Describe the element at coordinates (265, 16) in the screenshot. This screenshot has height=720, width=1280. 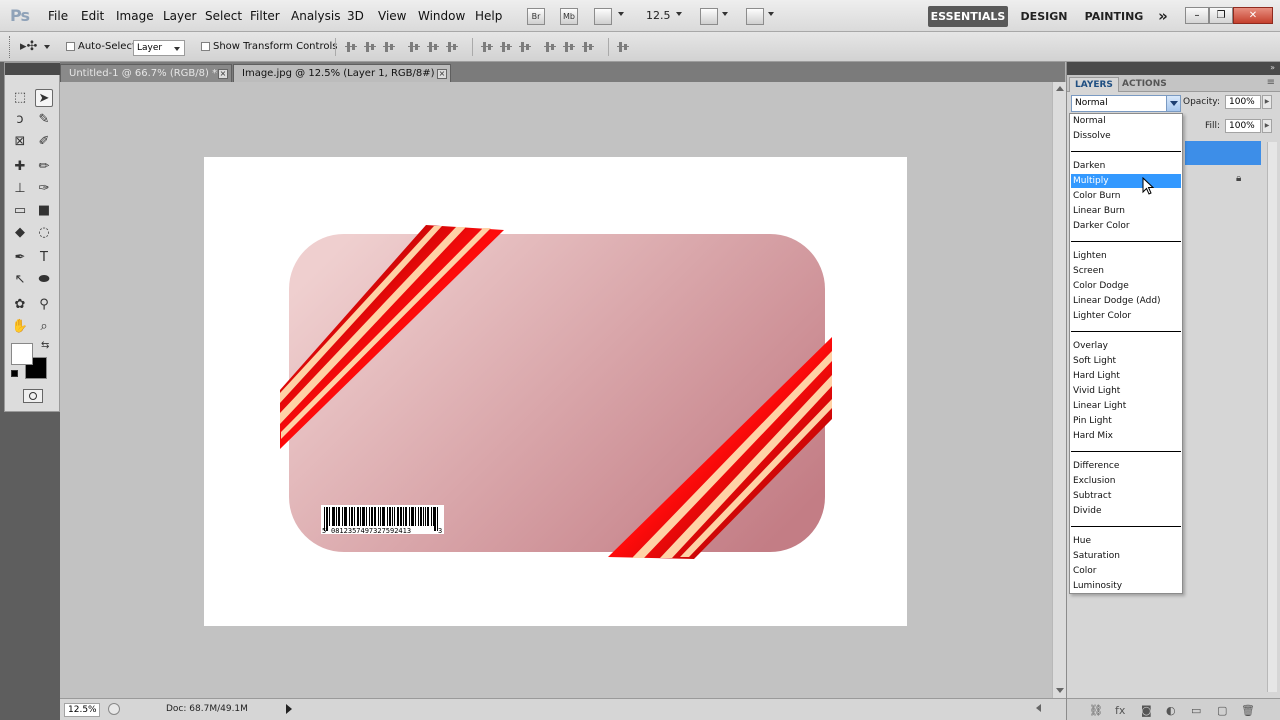
I see `menu-filter: Filter` at that location.